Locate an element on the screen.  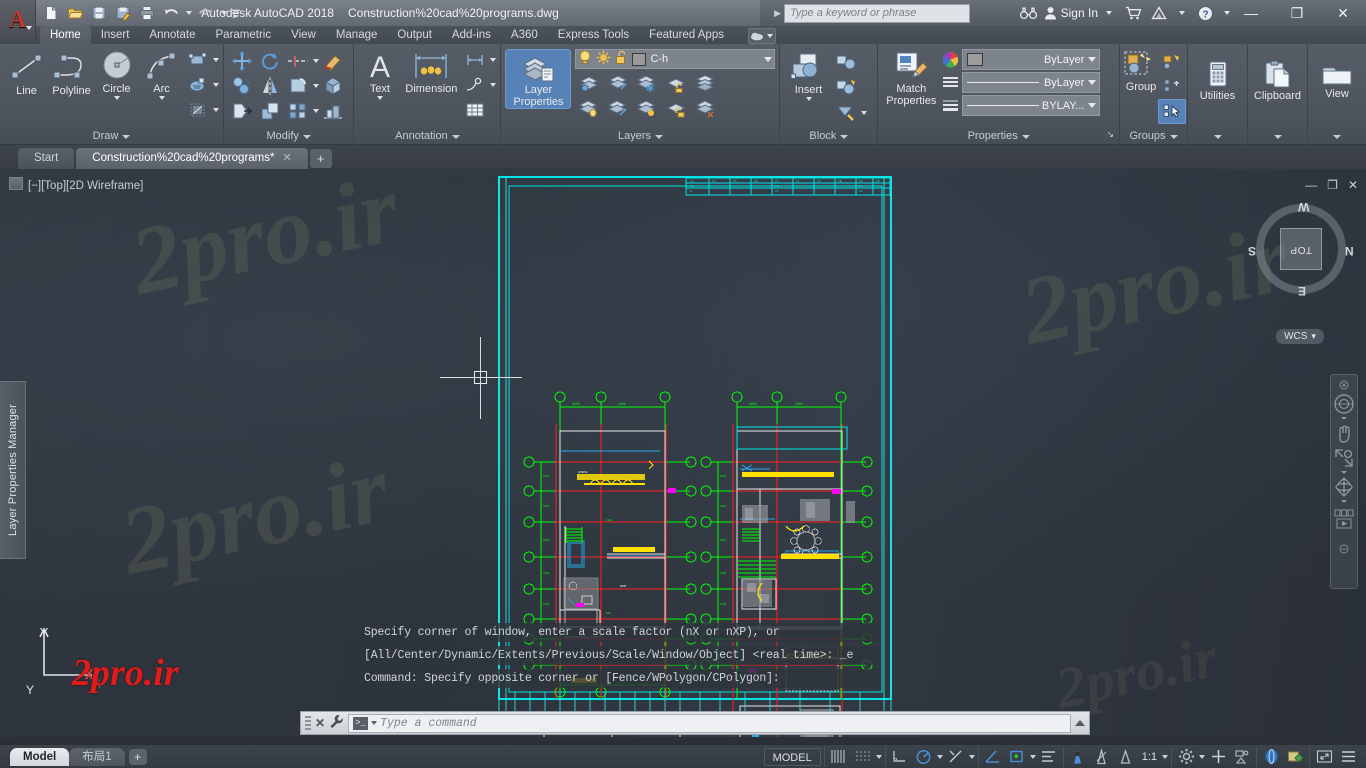
tab-output: Output is located at coordinates (414, 35).